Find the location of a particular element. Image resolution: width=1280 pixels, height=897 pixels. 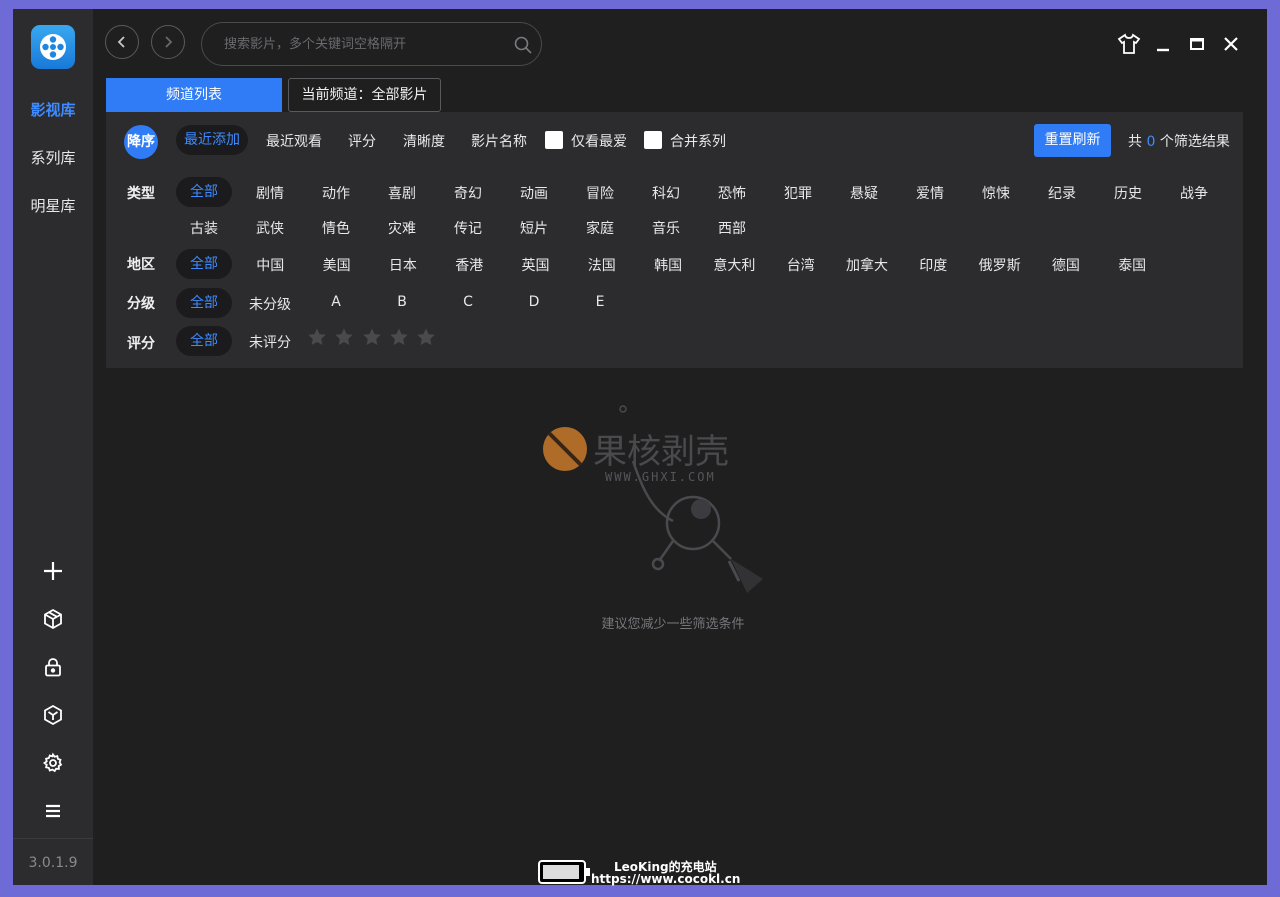

watermark-line2: https://www.cocokl.cn is located at coordinates (666, 879).